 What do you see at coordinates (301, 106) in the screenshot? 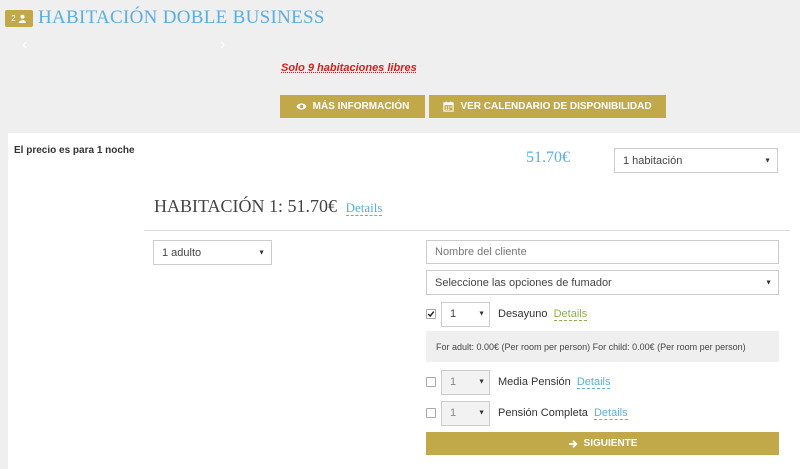
I see `eye-icon` at bounding box center [301, 106].